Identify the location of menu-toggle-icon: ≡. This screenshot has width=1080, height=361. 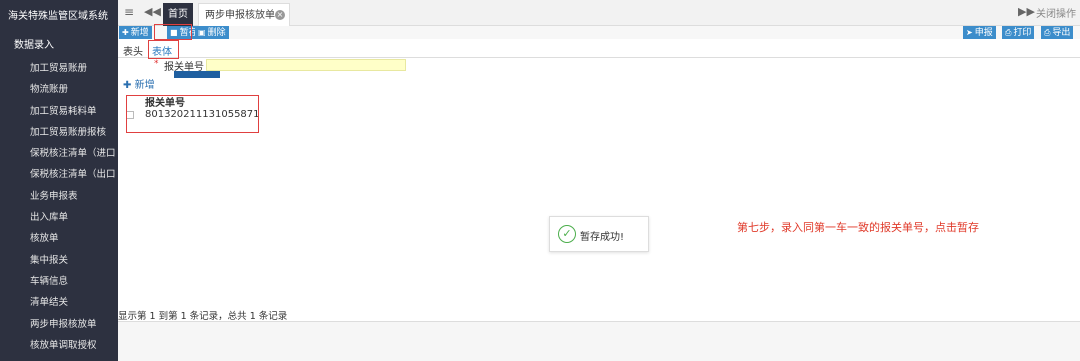
(129, 12).